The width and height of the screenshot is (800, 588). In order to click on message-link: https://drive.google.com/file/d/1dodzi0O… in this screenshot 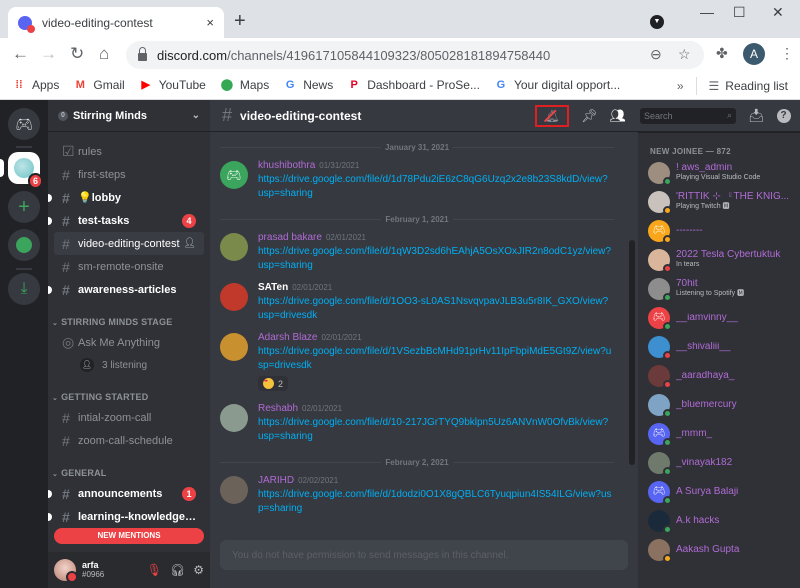, I will do `click(435, 502)`.